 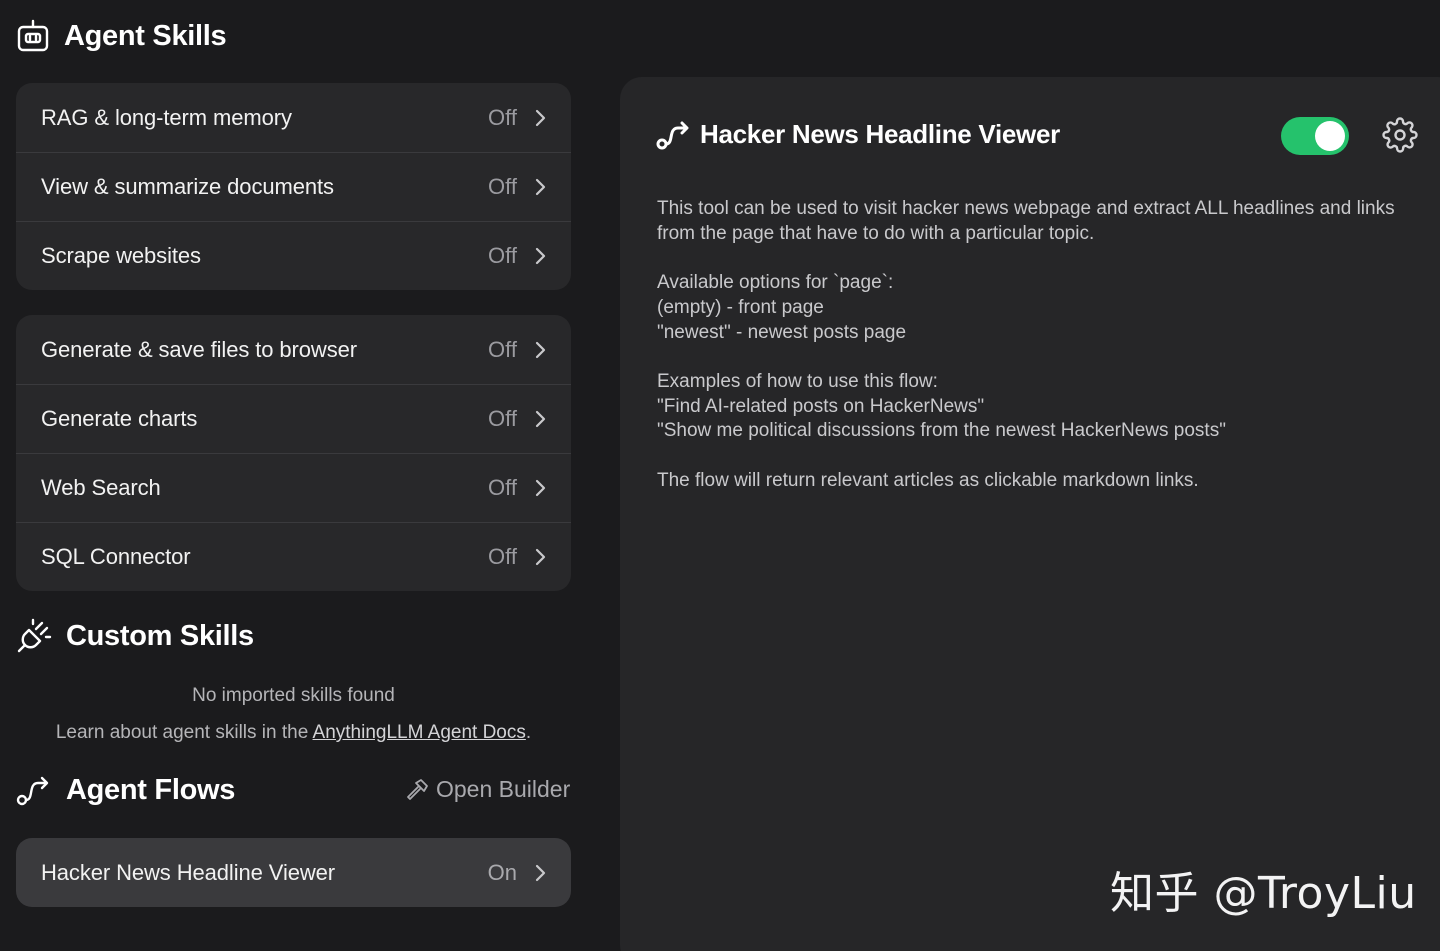 I want to click on flows-card: Hacker News Headline Viewer On, so click(x=293, y=872).